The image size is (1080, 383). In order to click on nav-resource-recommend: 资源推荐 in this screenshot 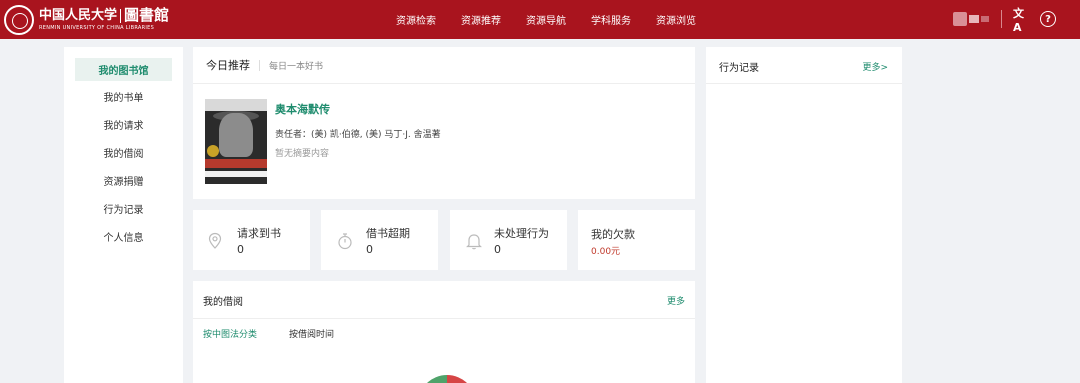, I will do `click(481, 19)`.